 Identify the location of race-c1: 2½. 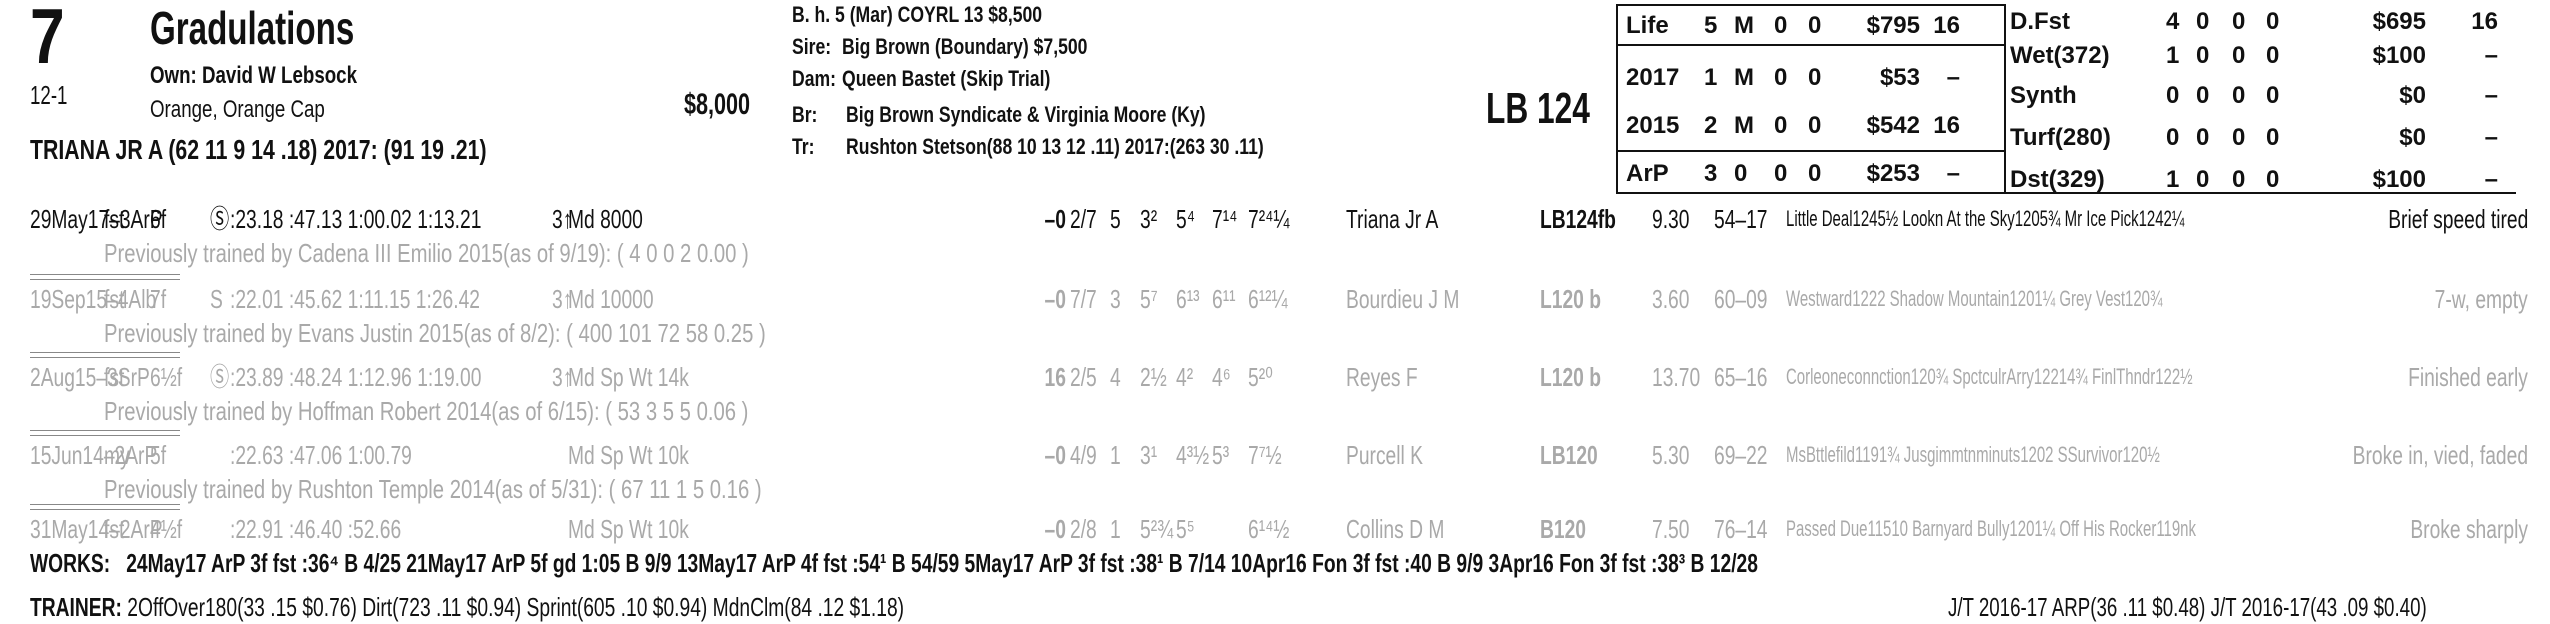
(1153, 377).